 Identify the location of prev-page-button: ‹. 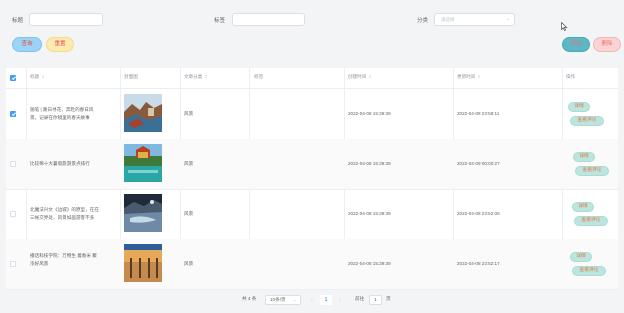
(312, 300).